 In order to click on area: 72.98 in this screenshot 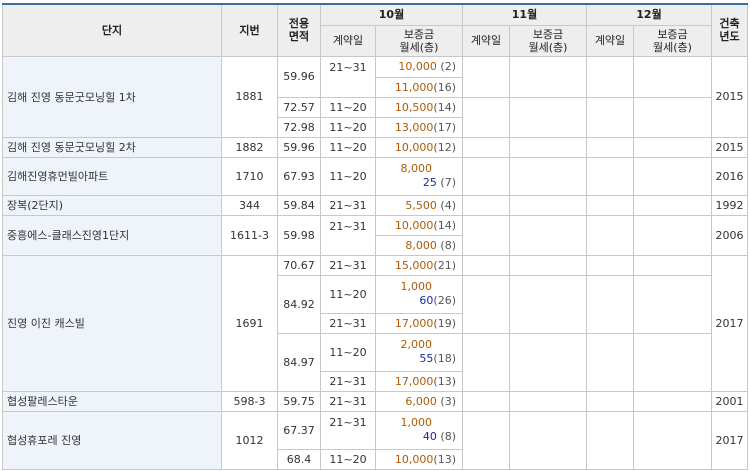, I will do `click(299, 127)`.